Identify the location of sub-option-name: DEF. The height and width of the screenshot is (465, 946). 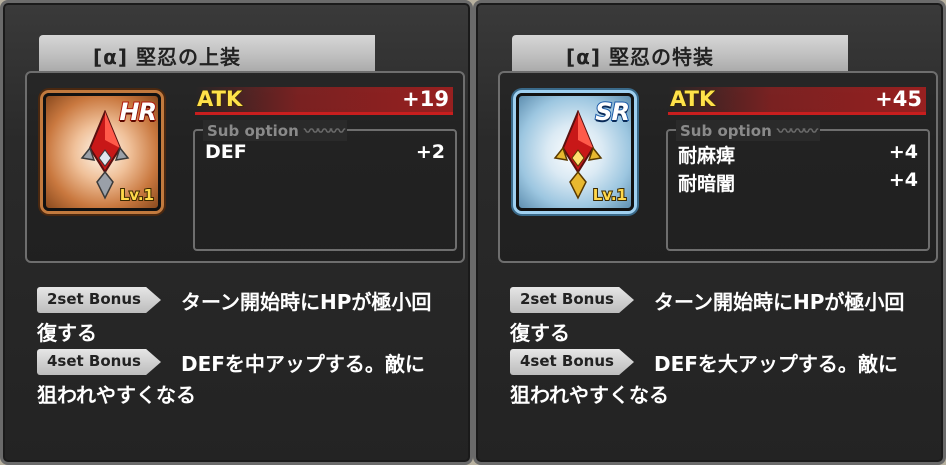
(226, 152).